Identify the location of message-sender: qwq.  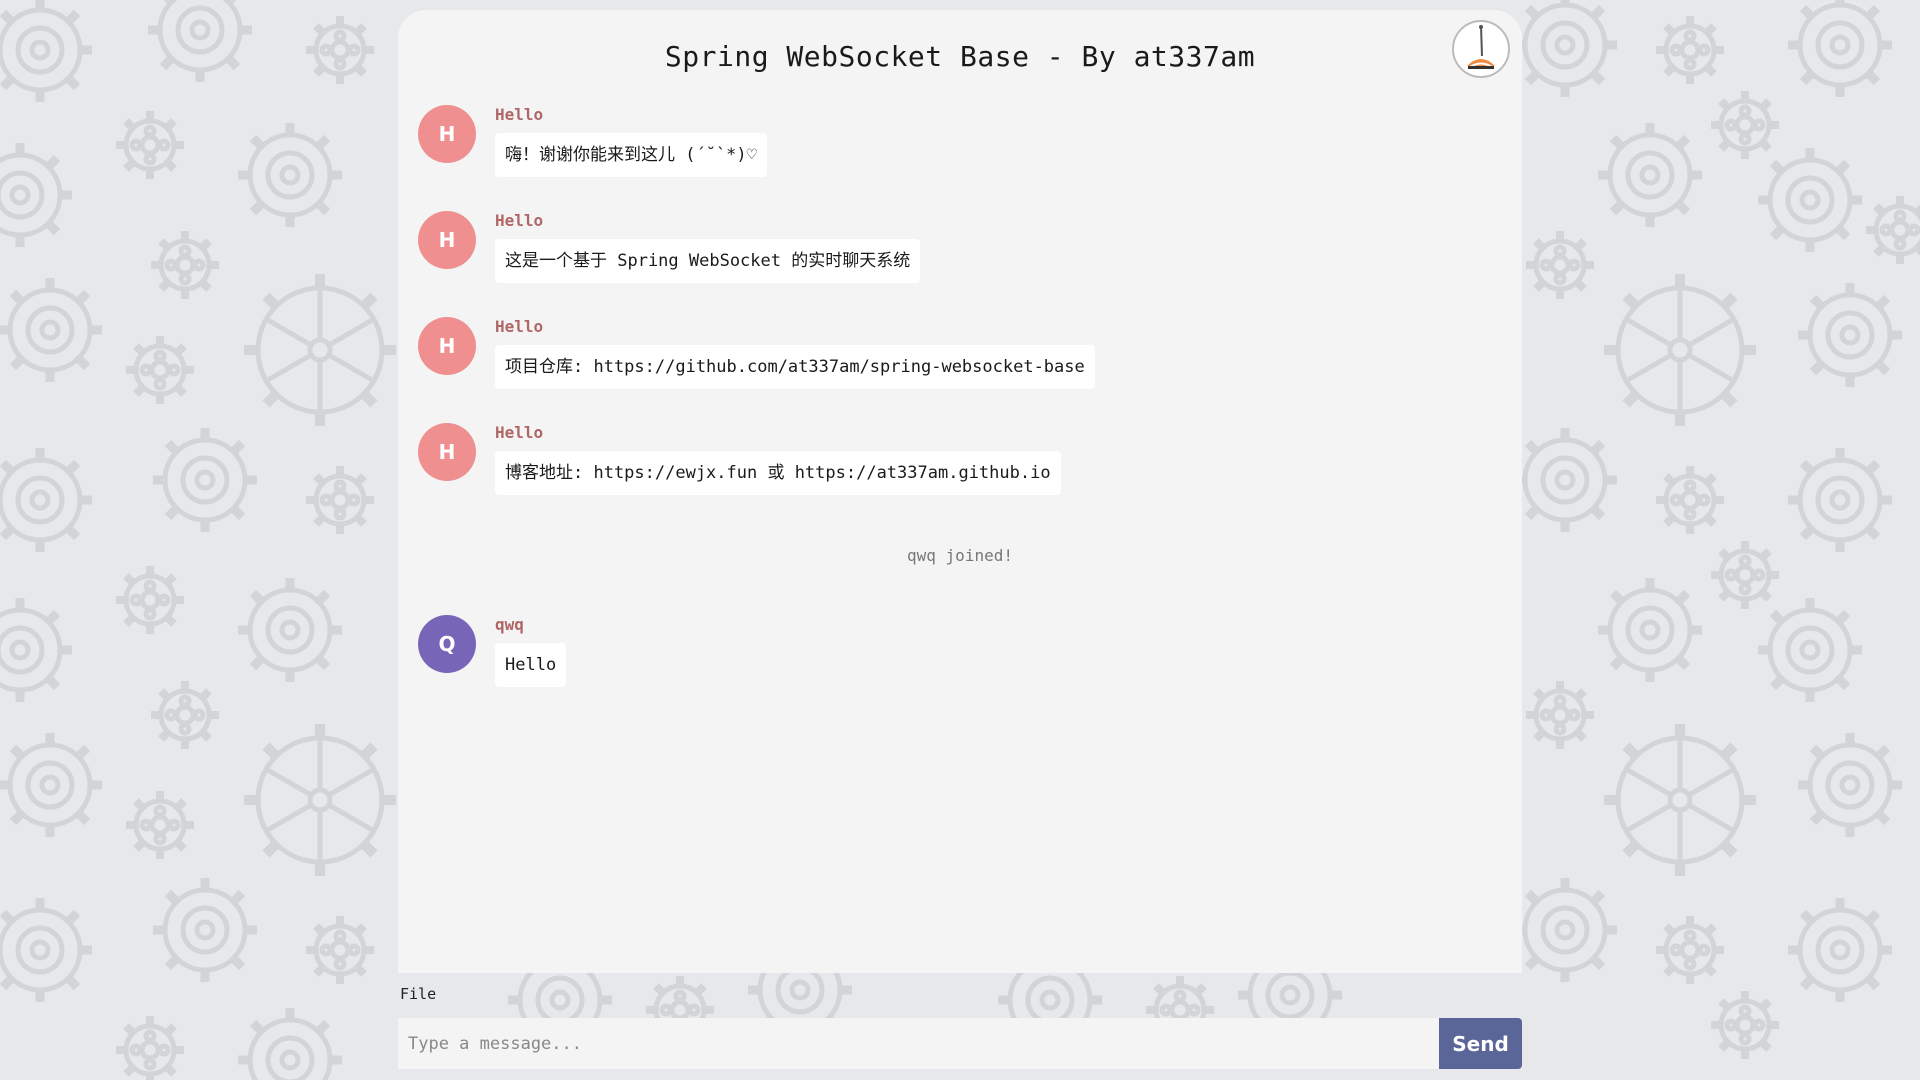
(509, 624).